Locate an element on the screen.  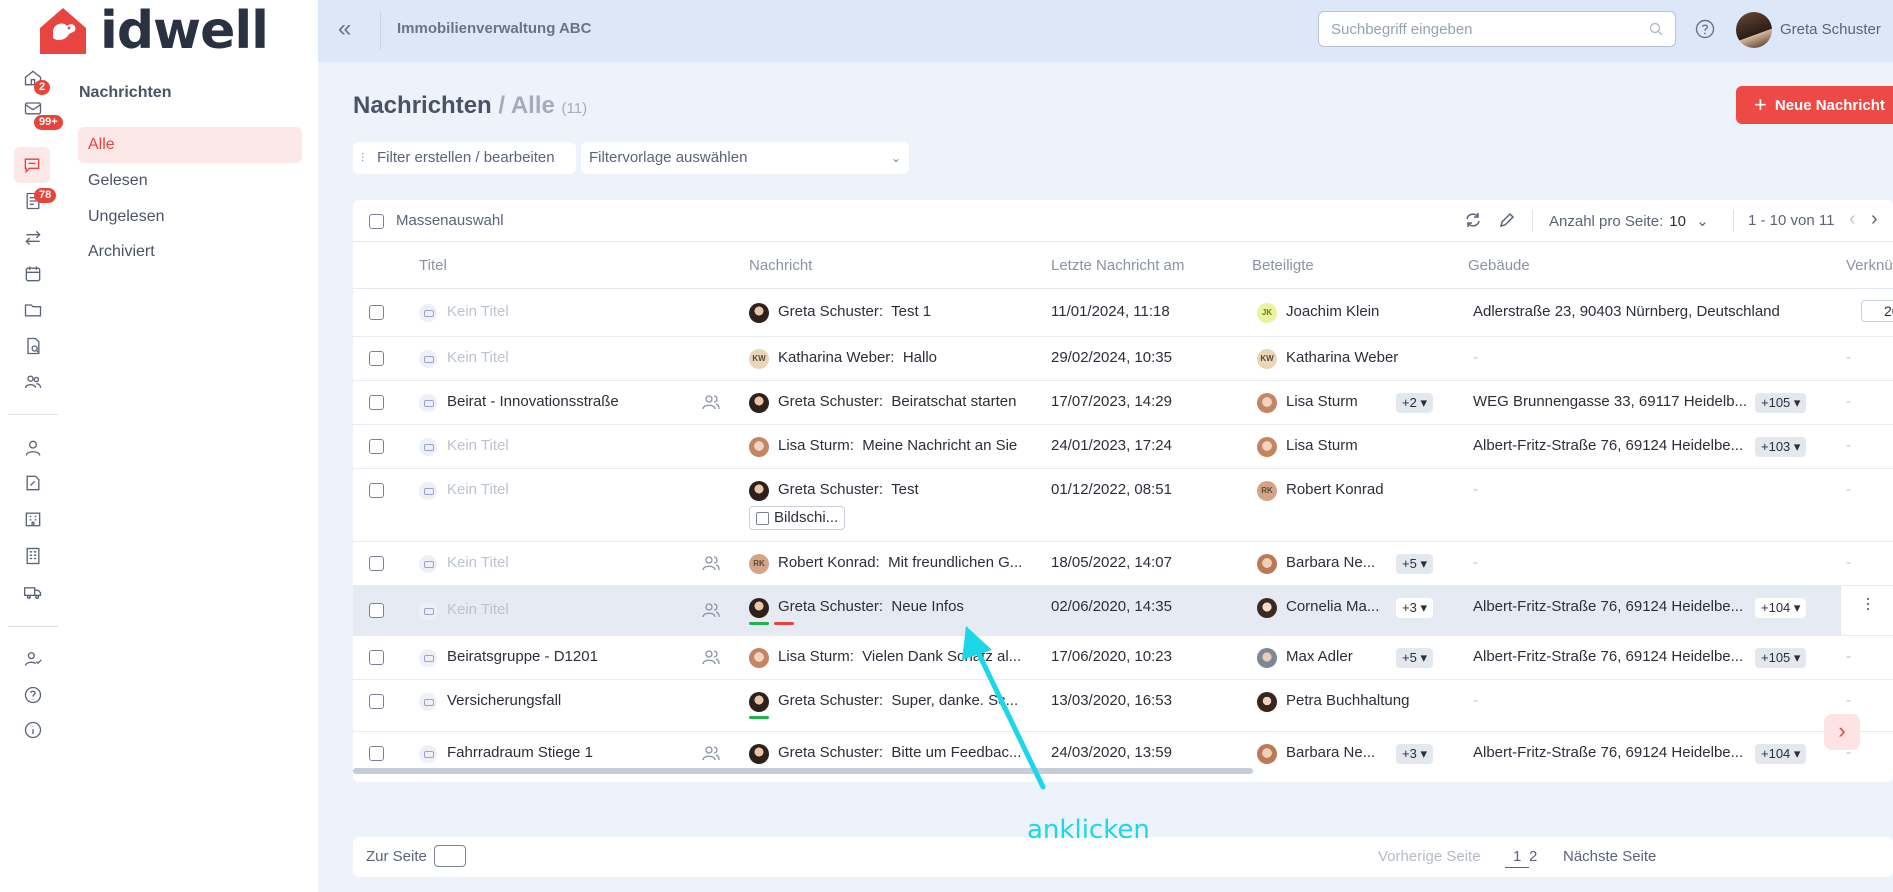
sender-avatar: KW is located at coordinates (759, 359).